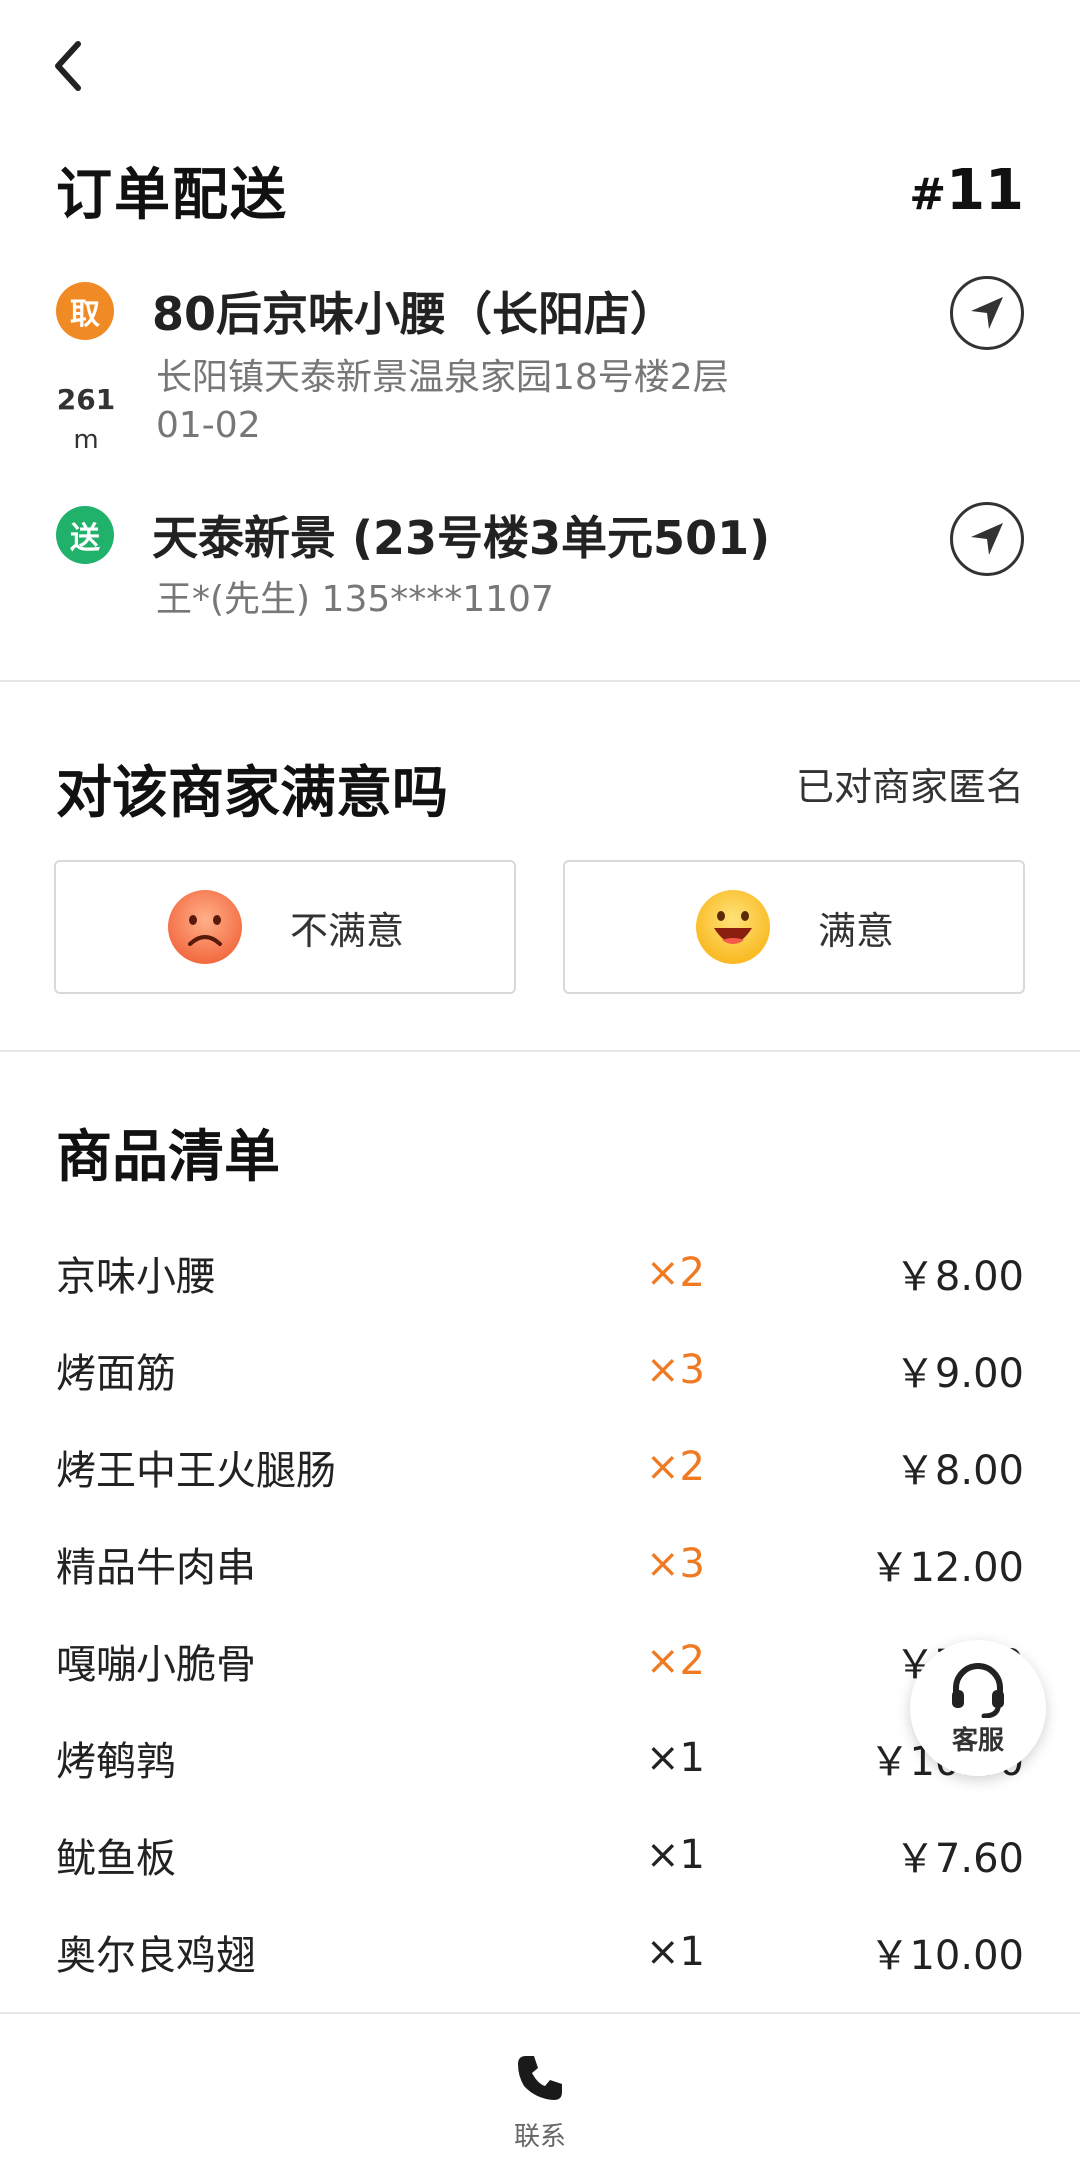 This screenshot has width=1080, height=2176. I want to click on delivery-customer: 王*(先生) 135****1107, so click(355, 599).